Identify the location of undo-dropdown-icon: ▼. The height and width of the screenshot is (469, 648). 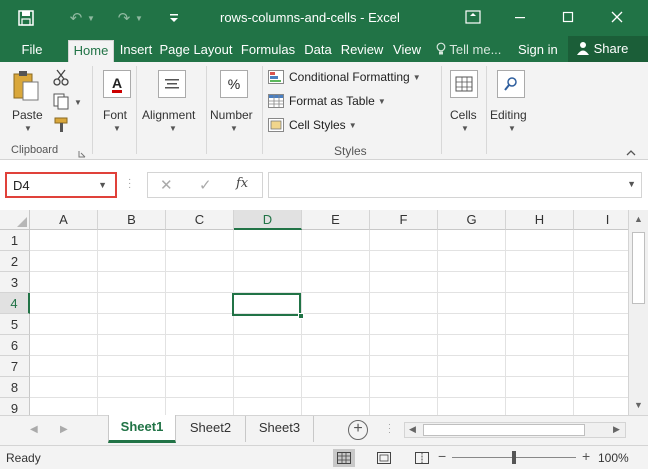
(91, 18).